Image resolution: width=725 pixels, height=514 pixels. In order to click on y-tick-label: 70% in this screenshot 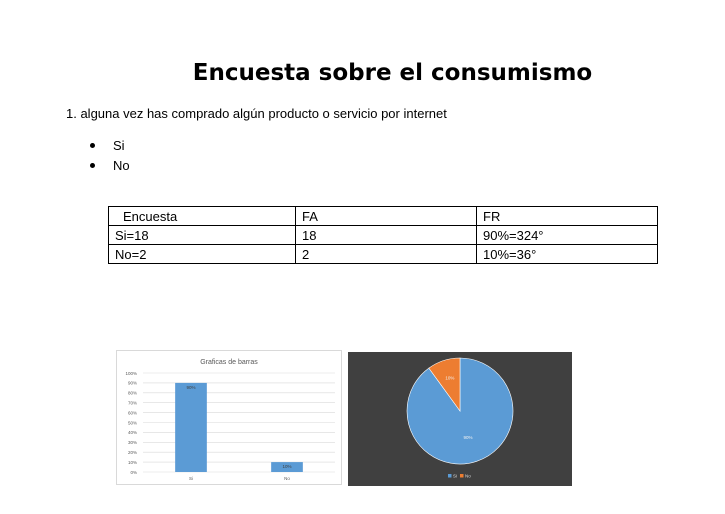, I will do `click(132, 403)`.